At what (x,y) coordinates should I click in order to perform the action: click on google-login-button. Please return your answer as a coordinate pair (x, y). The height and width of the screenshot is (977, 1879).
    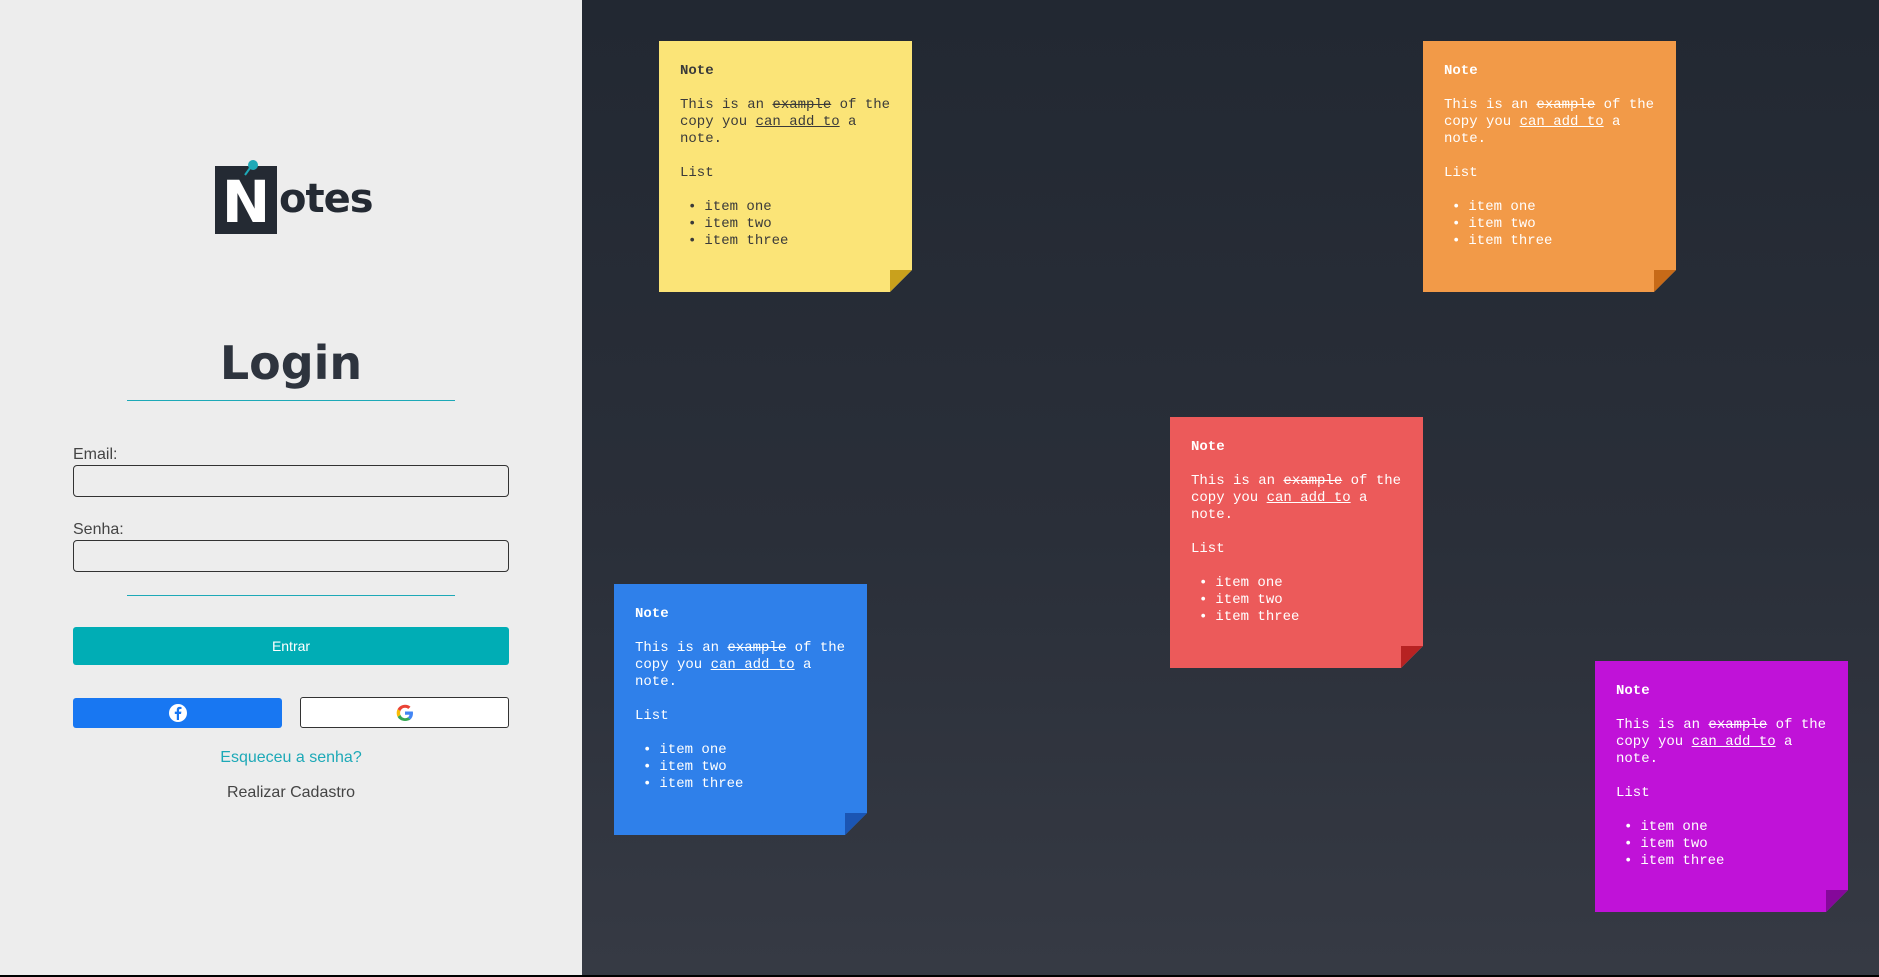
    Looking at the image, I should click on (404, 712).